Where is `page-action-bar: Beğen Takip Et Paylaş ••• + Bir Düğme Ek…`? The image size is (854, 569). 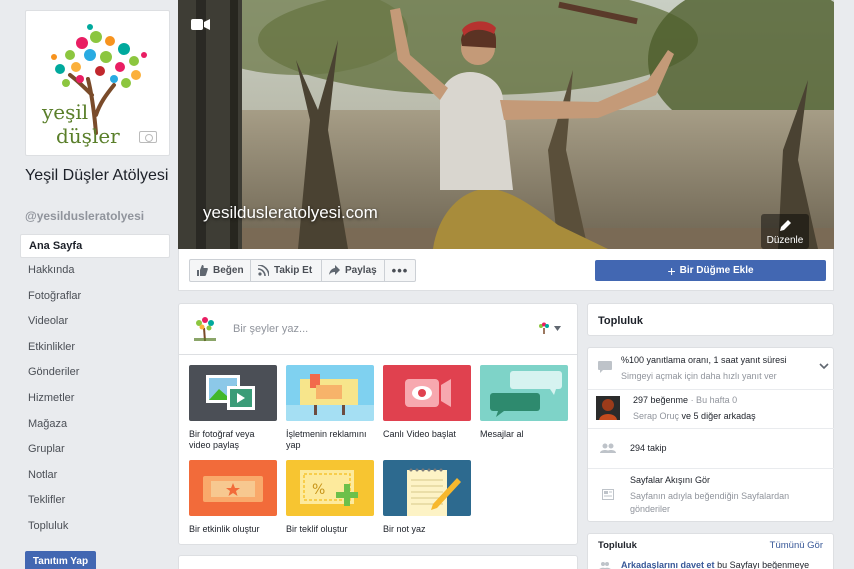 page-action-bar: Beğen Takip Et Paylaş ••• + Bir Düğme Ek… is located at coordinates (506, 270).